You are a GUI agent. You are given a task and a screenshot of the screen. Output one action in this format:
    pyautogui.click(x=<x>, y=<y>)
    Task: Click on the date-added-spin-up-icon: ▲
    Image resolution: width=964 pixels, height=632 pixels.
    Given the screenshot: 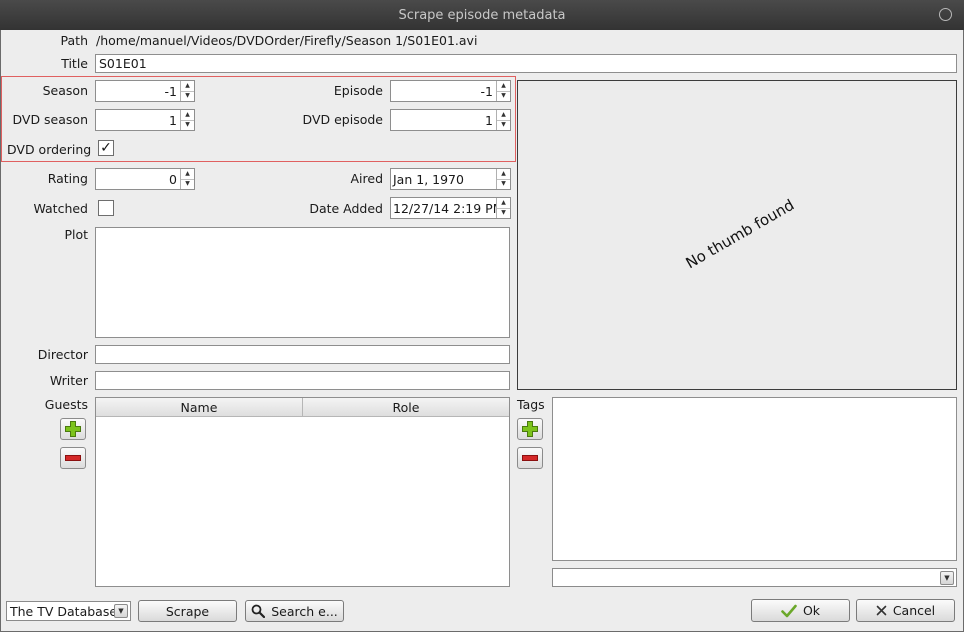 What is the action you would take?
    pyautogui.click(x=503, y=203)
    